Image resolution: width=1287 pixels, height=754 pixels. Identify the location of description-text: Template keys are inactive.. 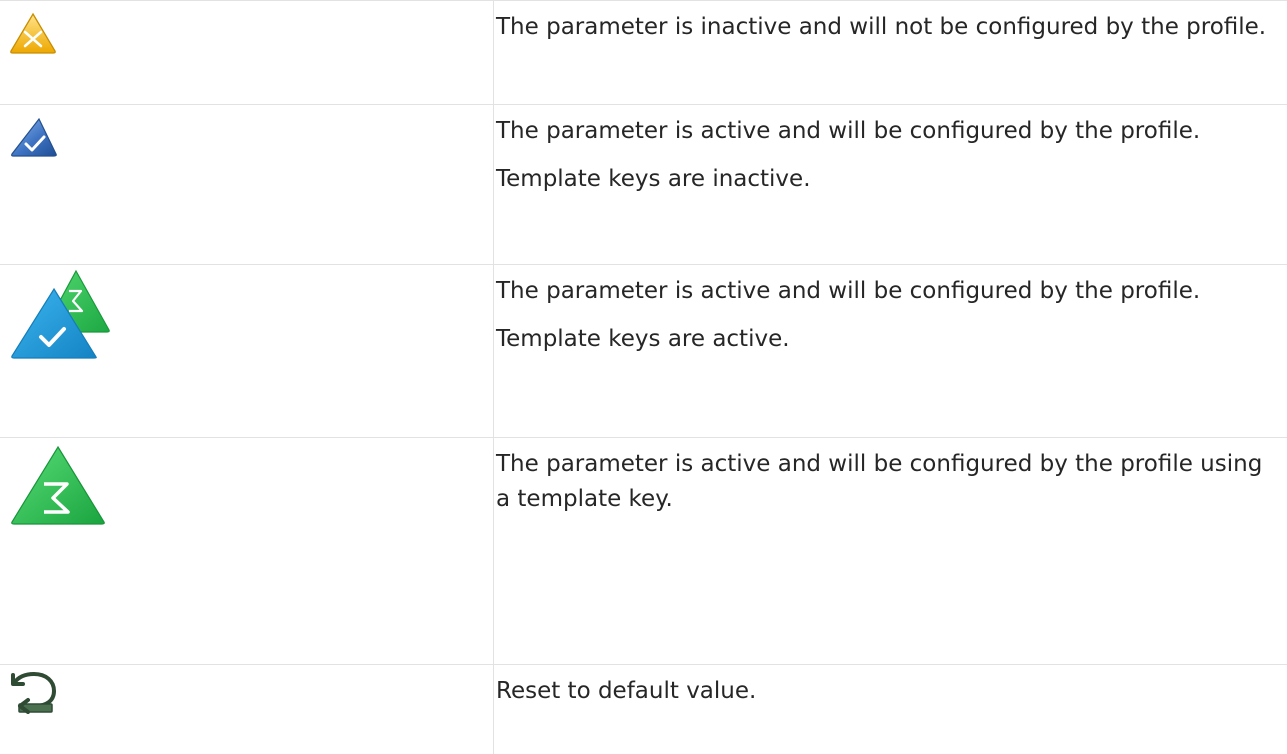
(887, 179).